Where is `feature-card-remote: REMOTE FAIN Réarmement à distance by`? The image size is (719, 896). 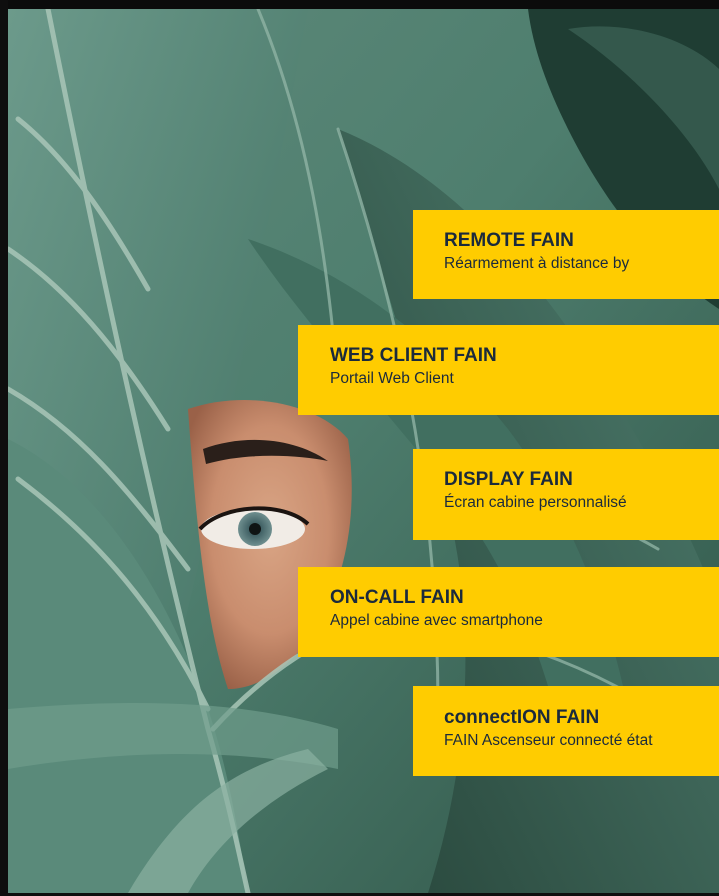
feature-card-remote: REMOTE FAIN Réarmement à distance by is located at coordinates (566, 254).